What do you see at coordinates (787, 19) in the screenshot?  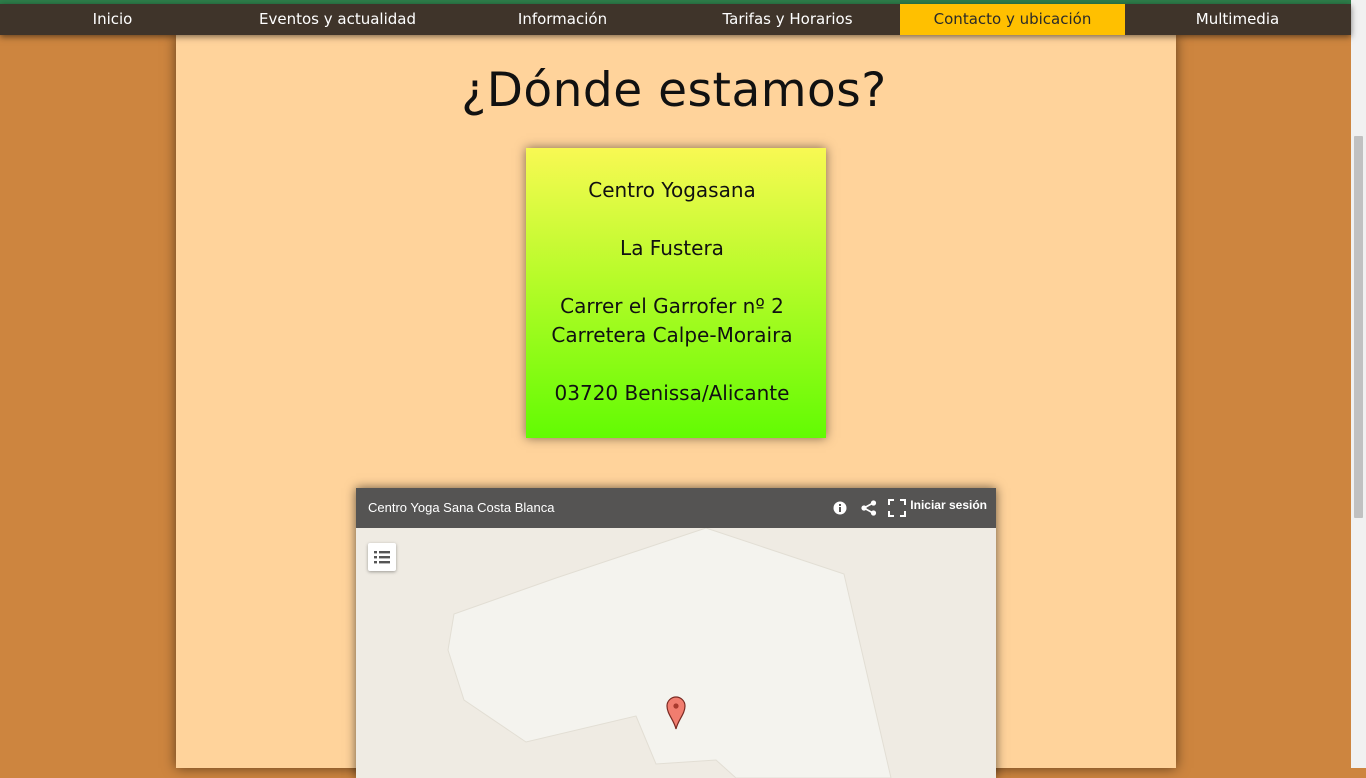 I see `nav-item-tarifas: Tarifas y Horarios` at bounding box center [787, 19].